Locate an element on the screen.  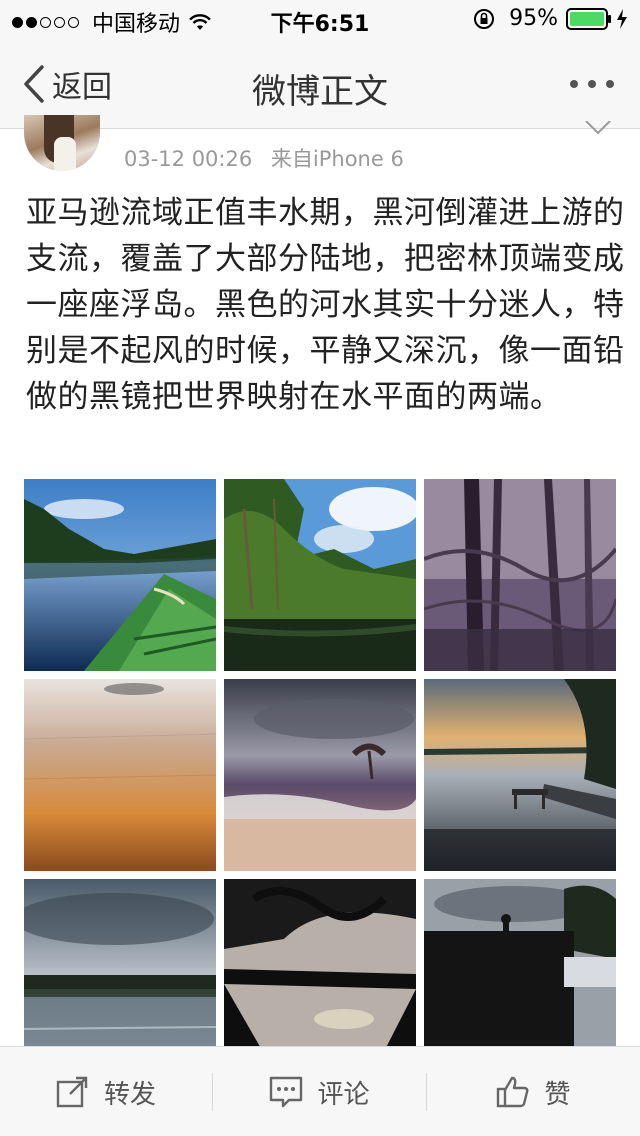
post-meta: 03-12 00:26 来自iPhone 6 is located at coordinates (264, 158).